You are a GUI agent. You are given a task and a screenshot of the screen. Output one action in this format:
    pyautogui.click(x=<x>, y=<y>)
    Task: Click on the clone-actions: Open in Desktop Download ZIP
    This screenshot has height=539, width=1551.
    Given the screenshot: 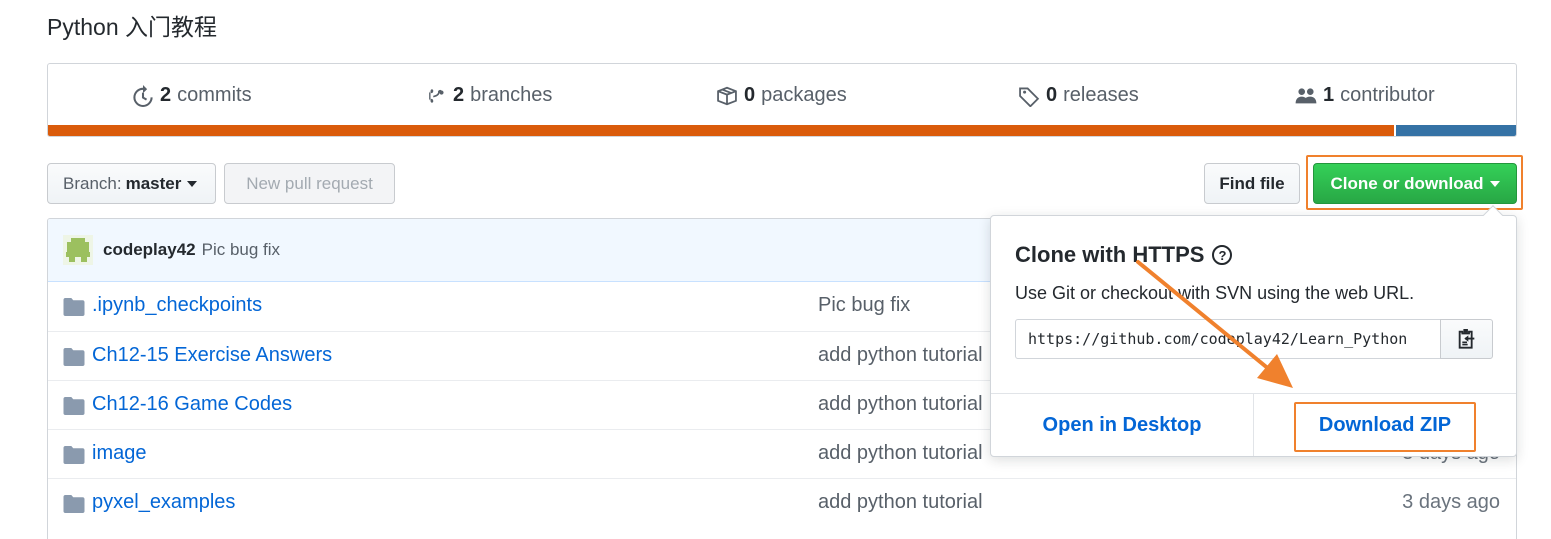 What is the action you would take?
    pyautogui.click(x=1253, y=424)
    